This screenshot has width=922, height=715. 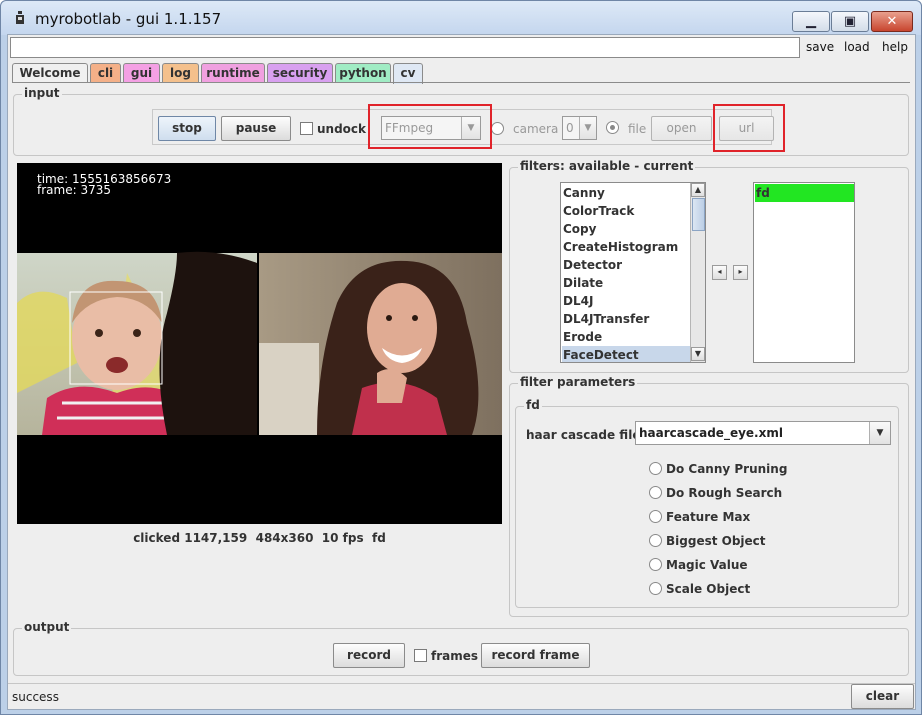 What do you see at coordinates (697, 272) in the screenshot?
I see `available-filters-scrollbar: ▲ ▼` at bounding box center [697, 272].